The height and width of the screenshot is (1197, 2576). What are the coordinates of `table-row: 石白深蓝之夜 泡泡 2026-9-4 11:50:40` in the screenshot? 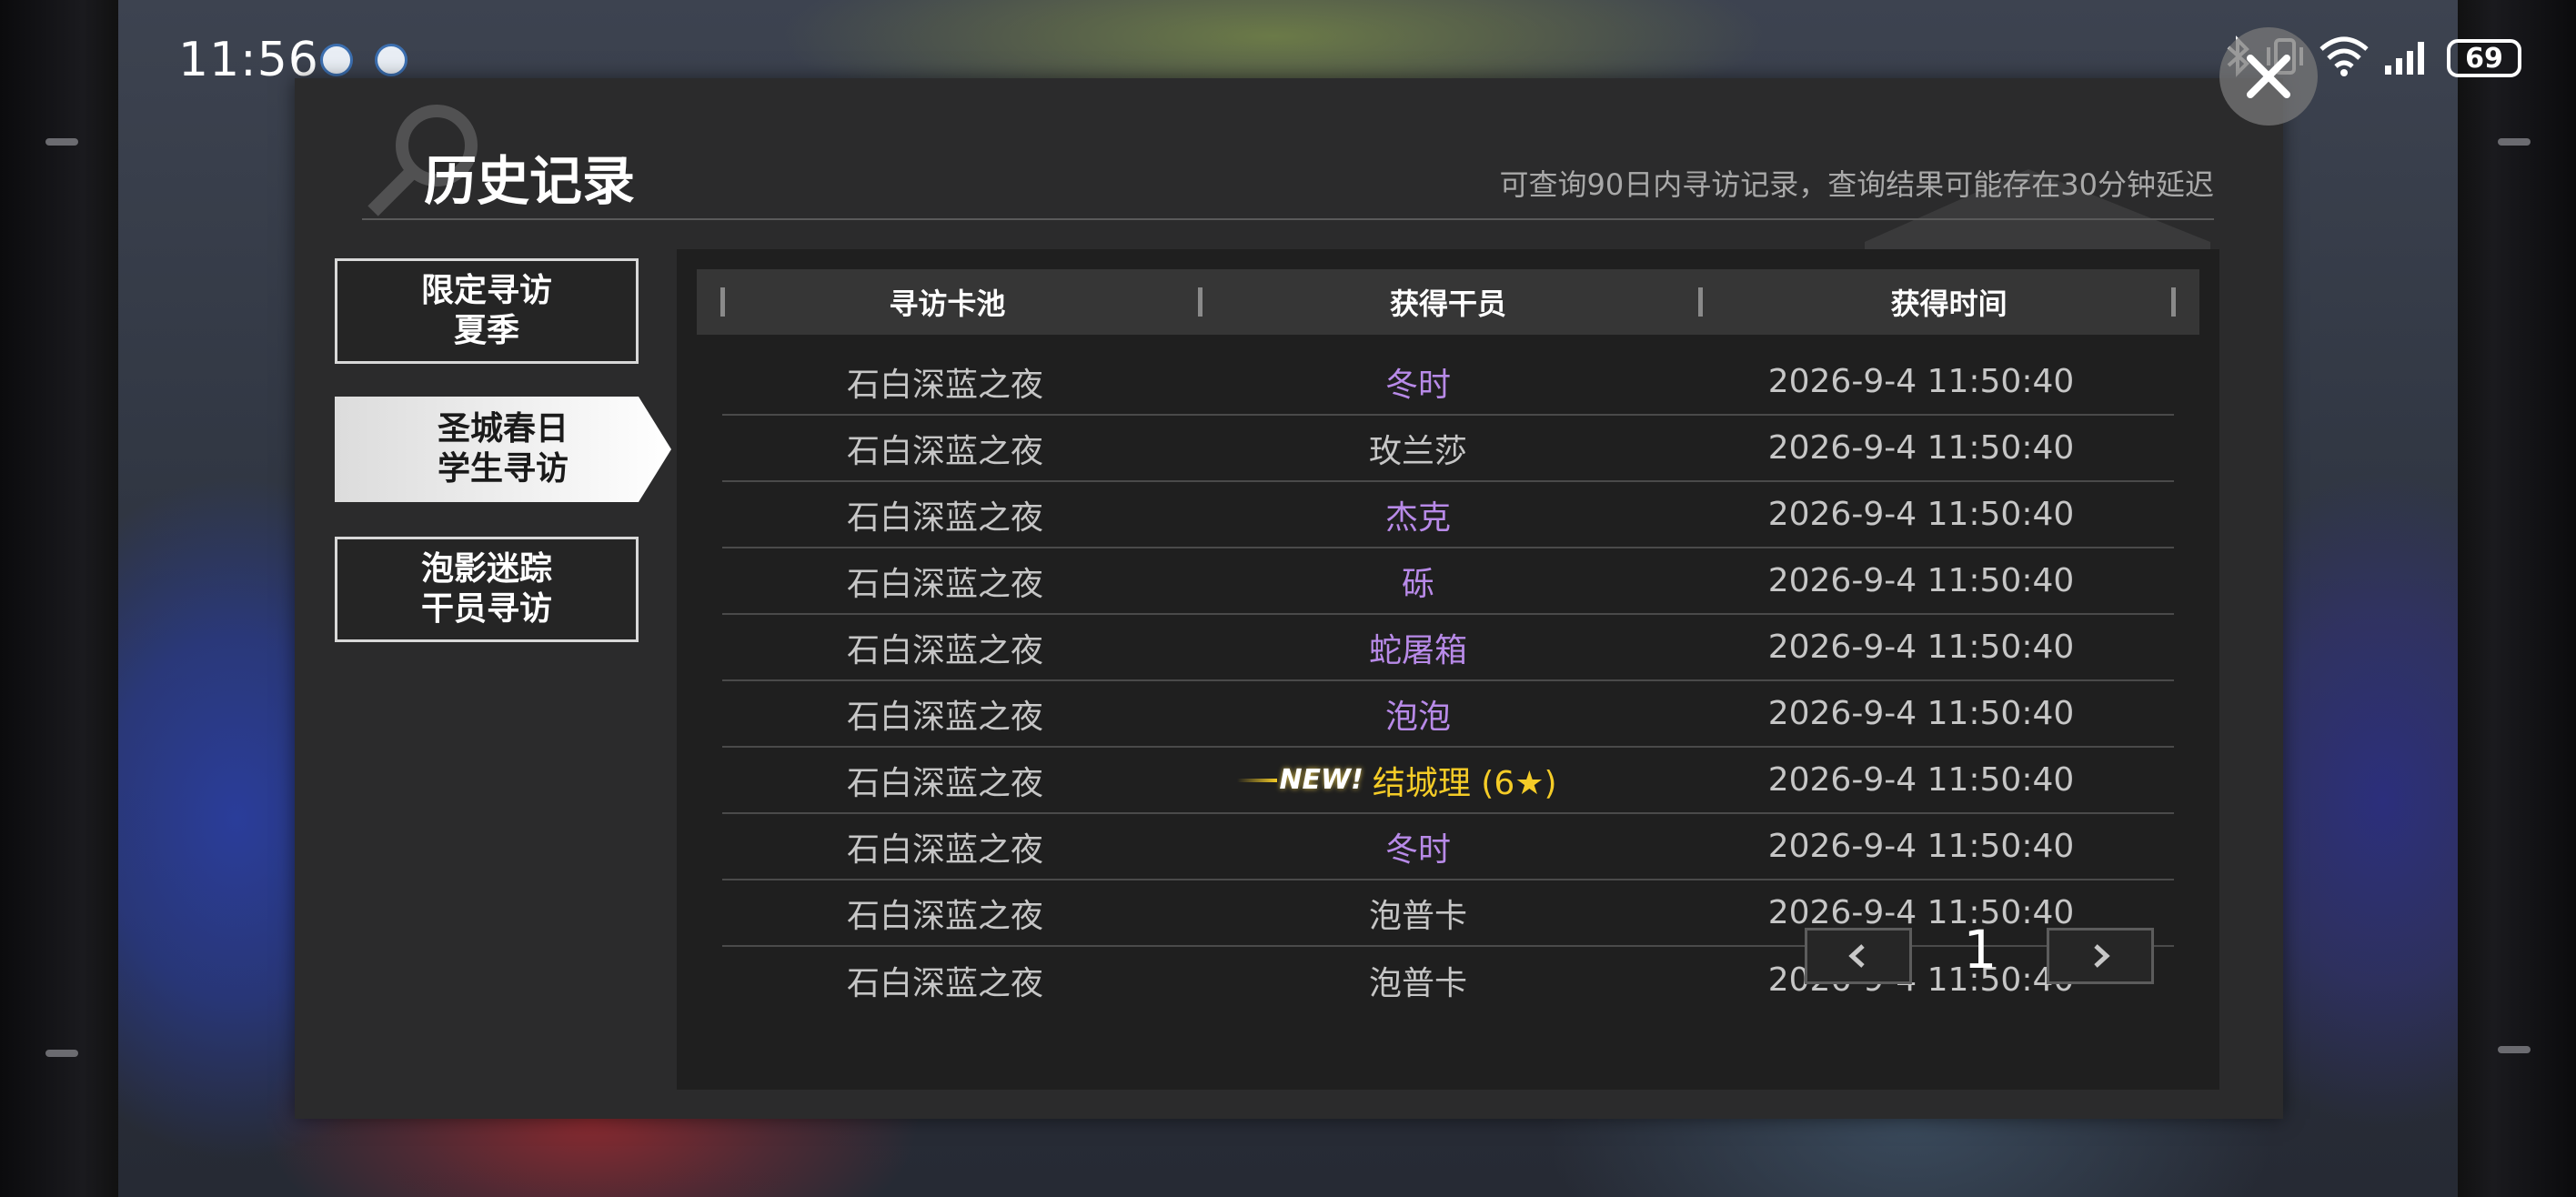 It's located at (1448, 714).